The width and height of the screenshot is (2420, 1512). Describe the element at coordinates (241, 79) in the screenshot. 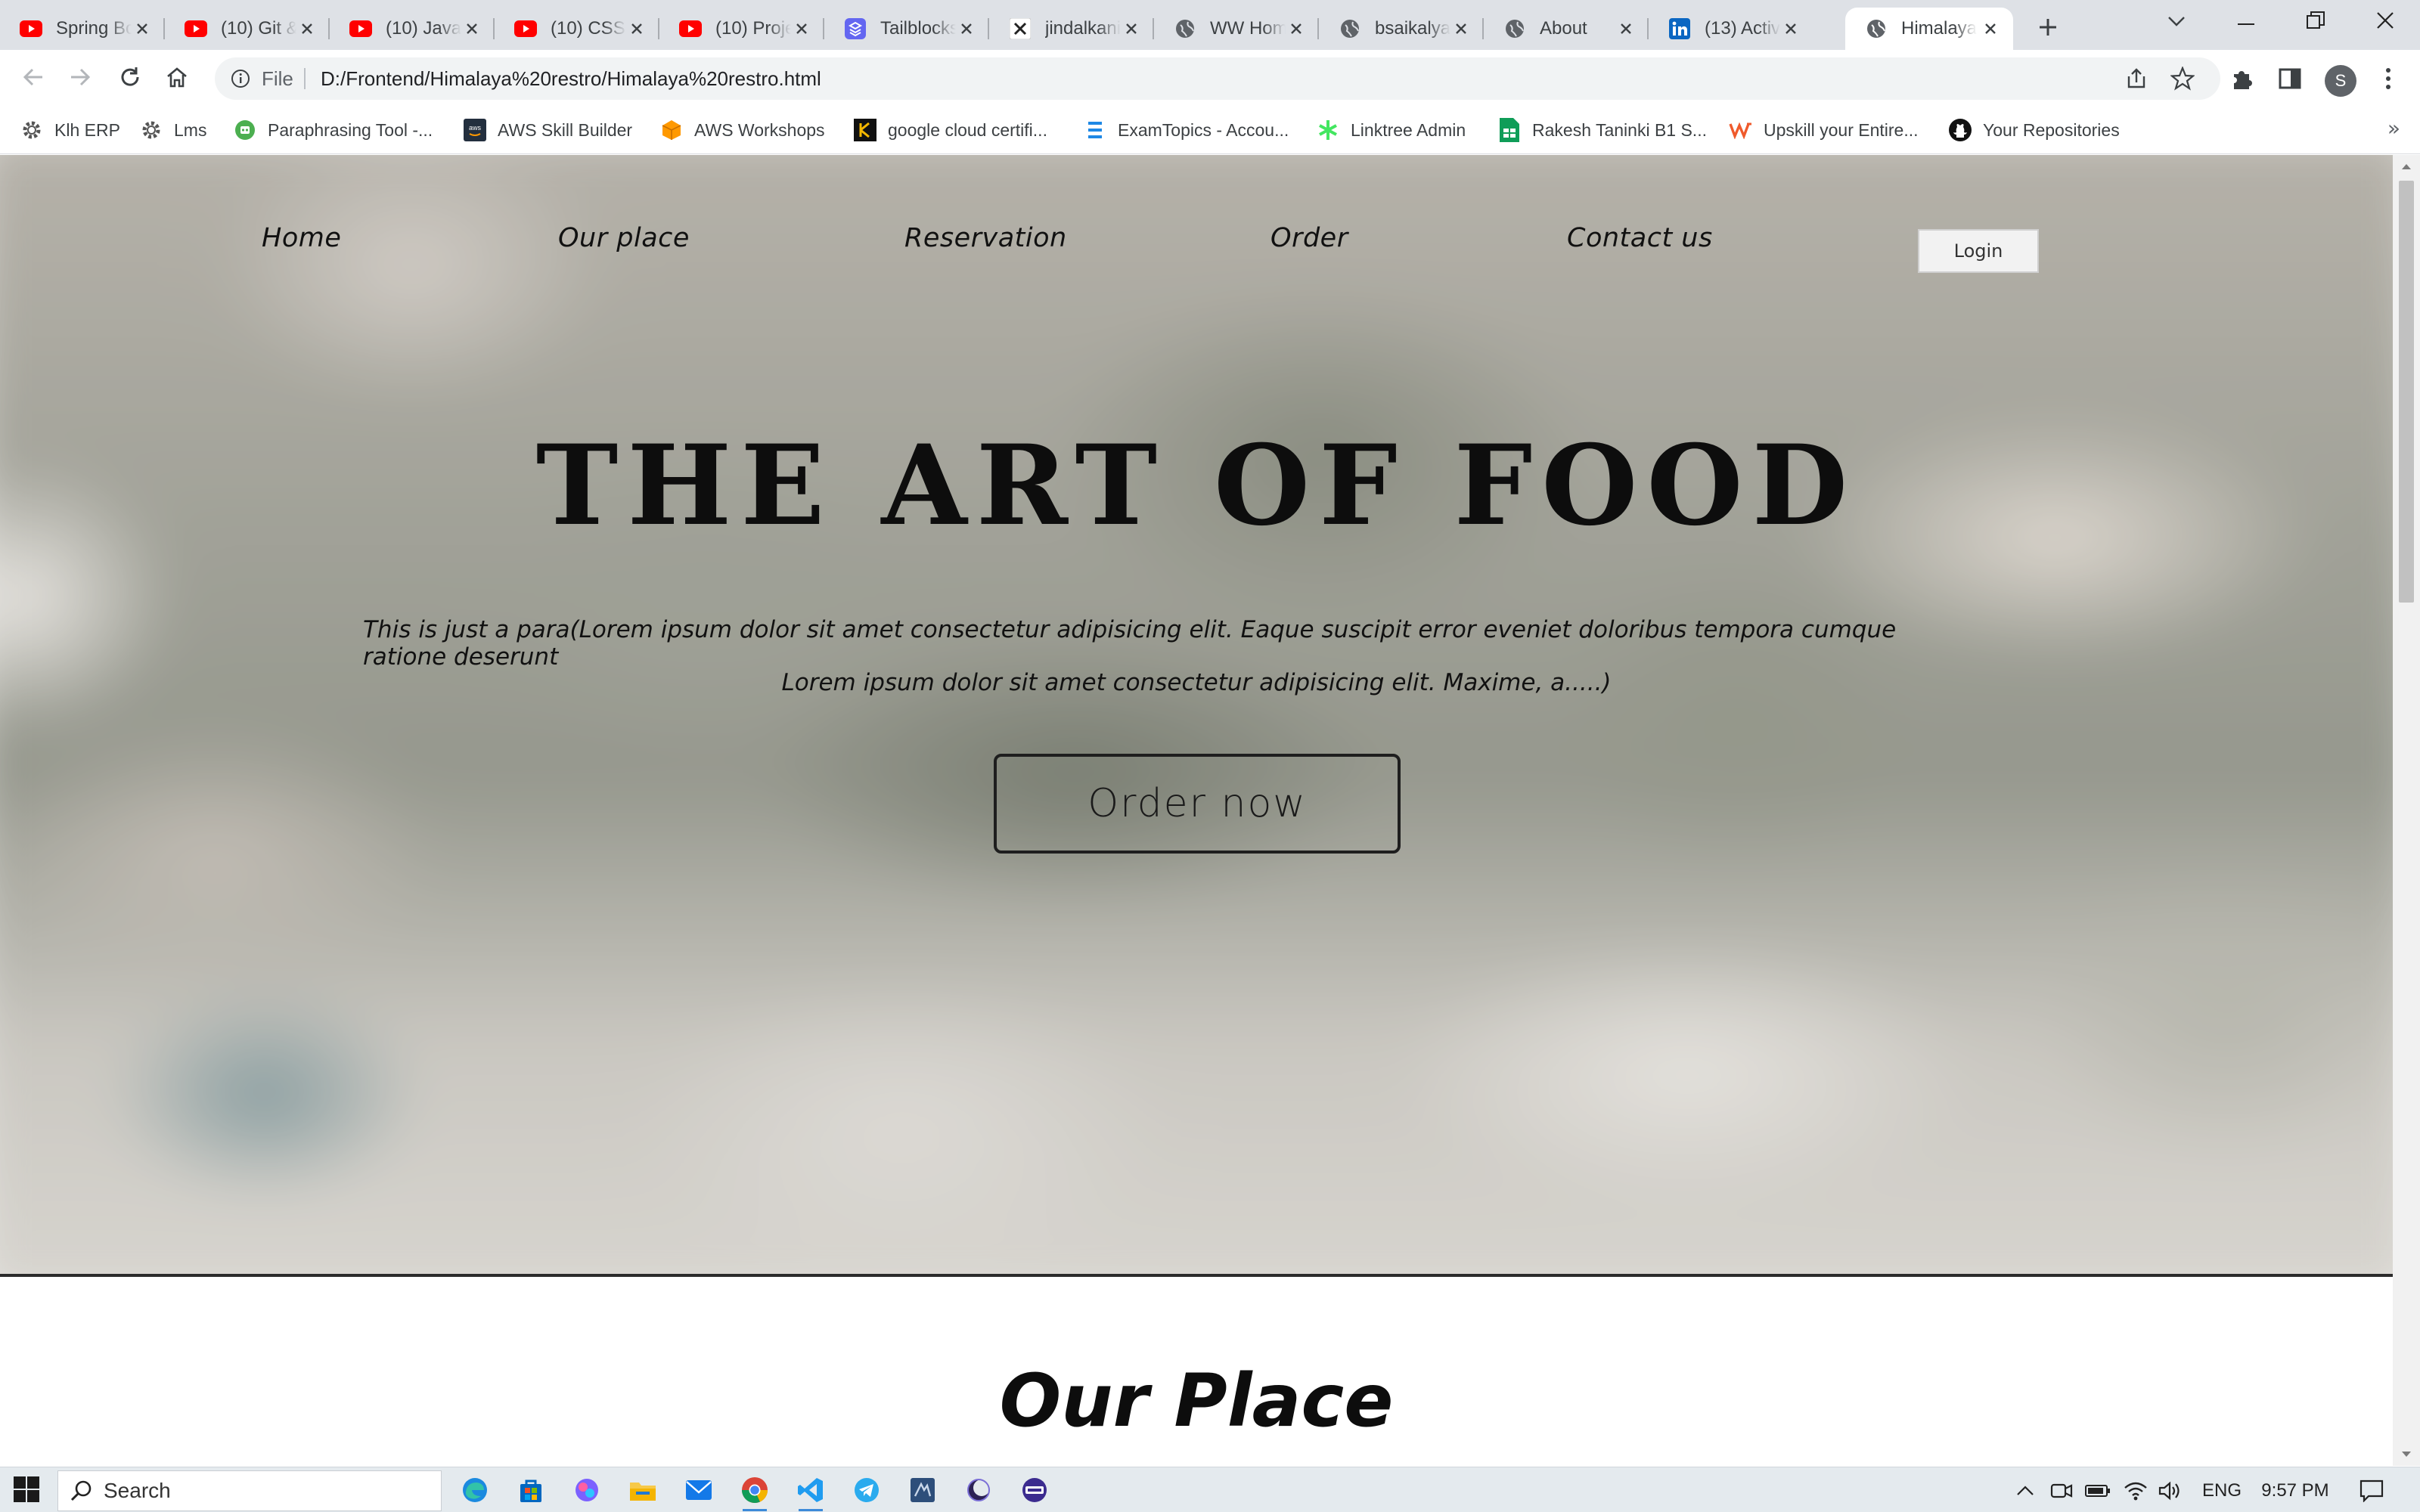

I see `info-icon` at that location.